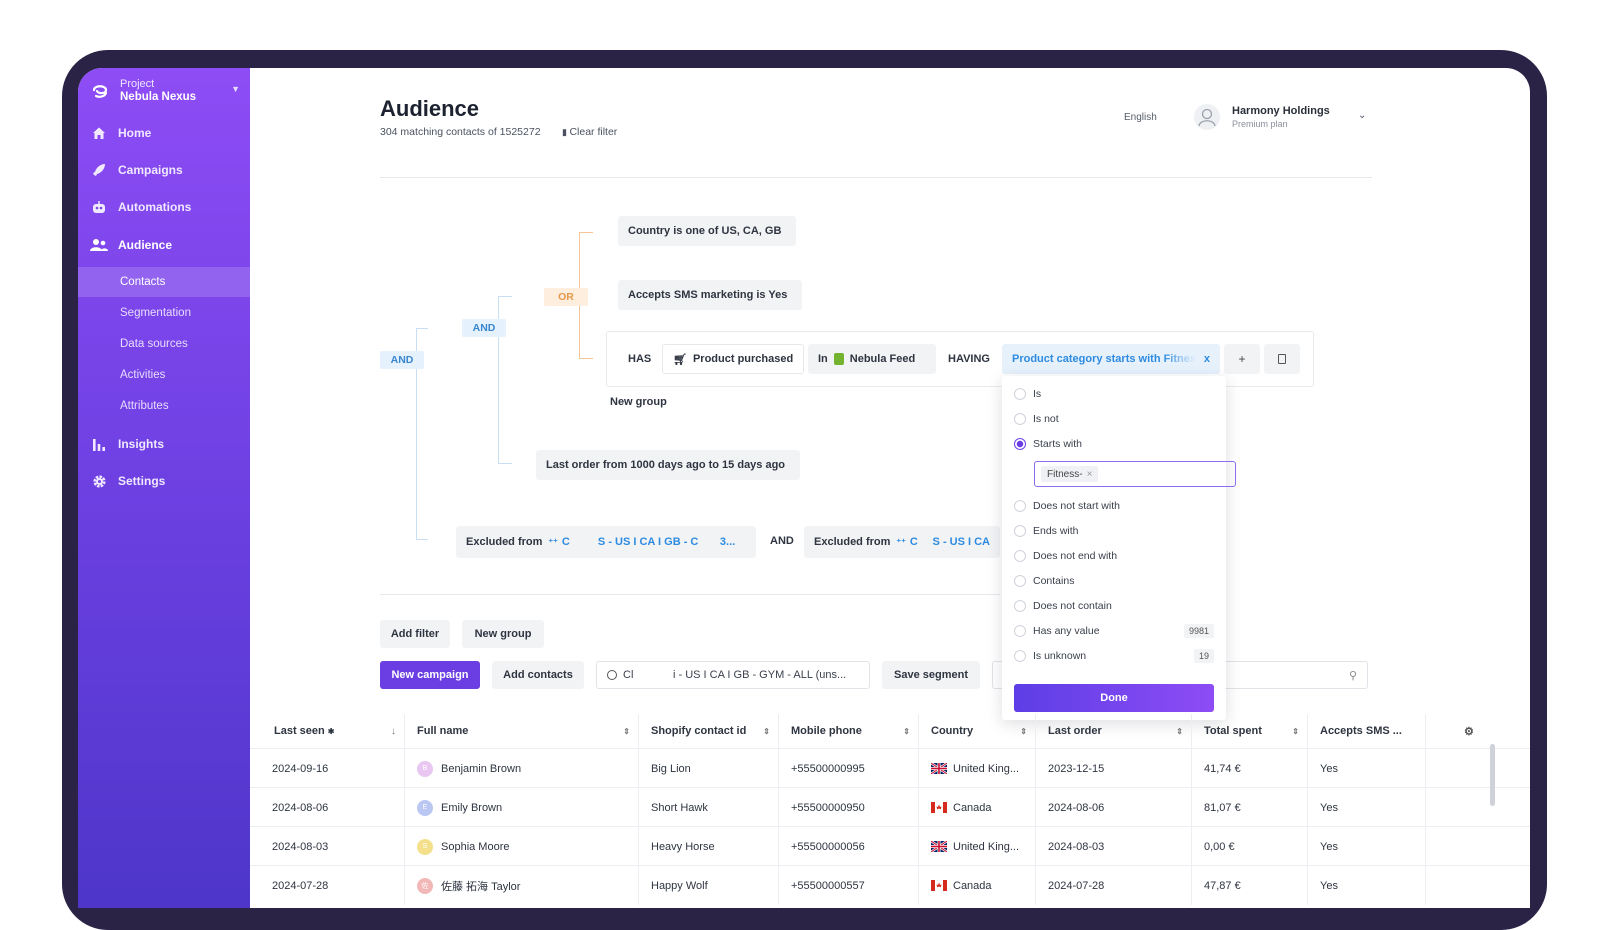 Image resolution: width=1600 pixels, height=930 pixels. I want to click on nav-item-home: Home, so click(164, 133).